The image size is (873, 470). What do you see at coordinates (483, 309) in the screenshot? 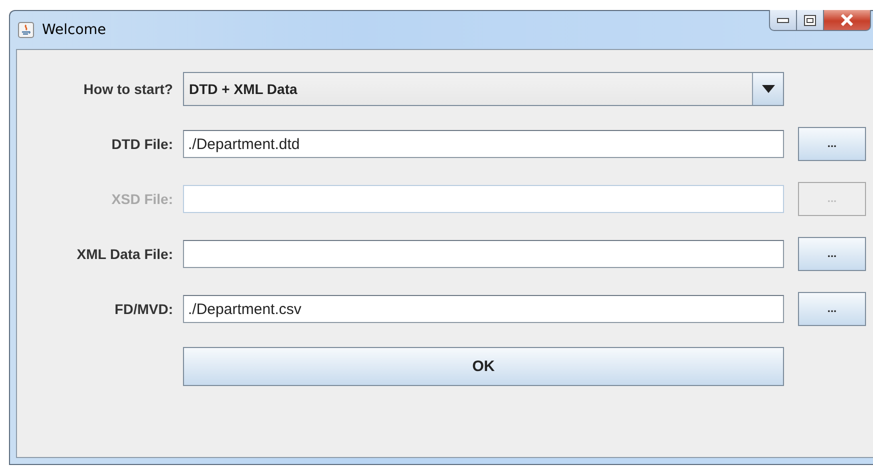
I see `path-field: ./Department.csv` at bounding box center [483, 309].